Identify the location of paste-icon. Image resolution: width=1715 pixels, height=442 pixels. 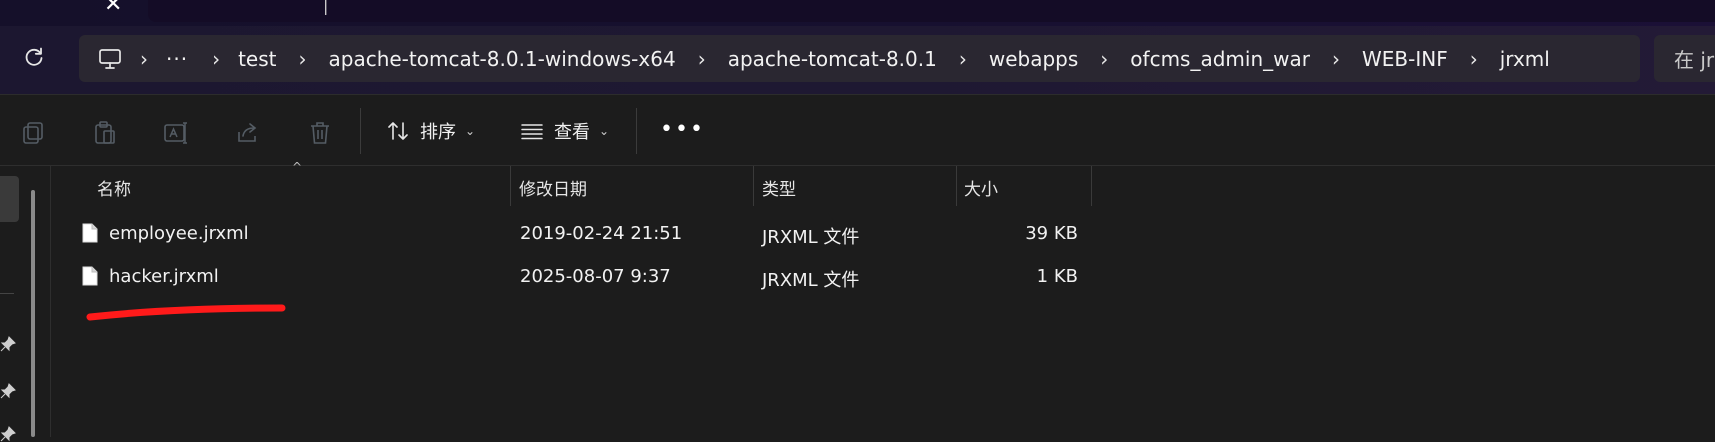
(105, 133).